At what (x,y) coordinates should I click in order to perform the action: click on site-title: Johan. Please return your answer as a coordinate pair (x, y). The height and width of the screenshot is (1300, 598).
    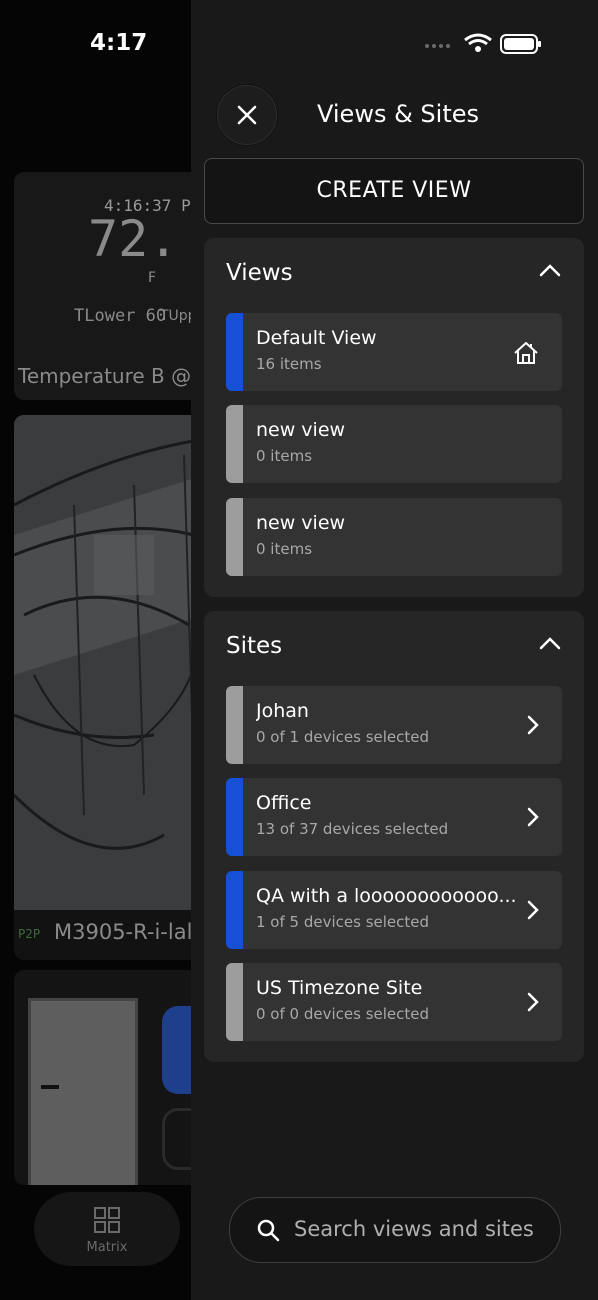
    Looking at the image, I should click on (282, 711).